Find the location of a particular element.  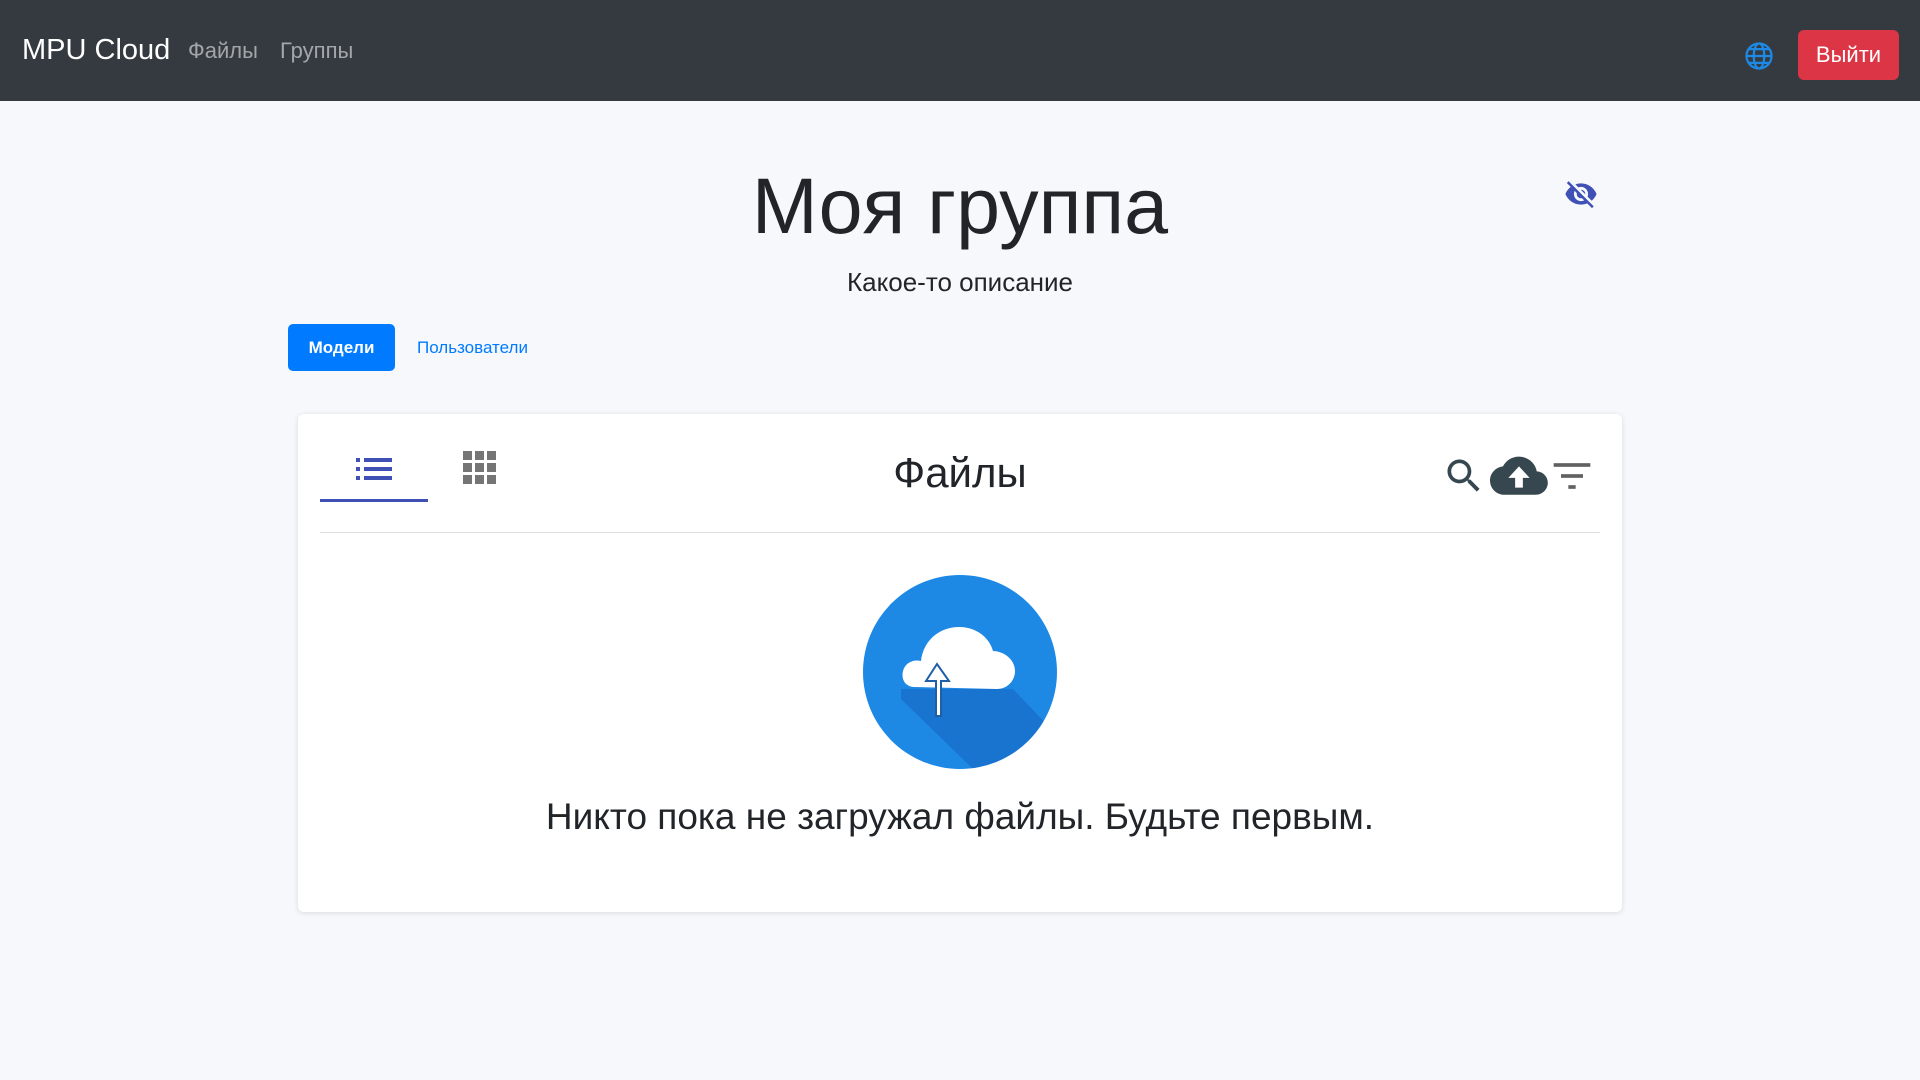

nav-link-files: Файлы is located at coordinates (223, 51).